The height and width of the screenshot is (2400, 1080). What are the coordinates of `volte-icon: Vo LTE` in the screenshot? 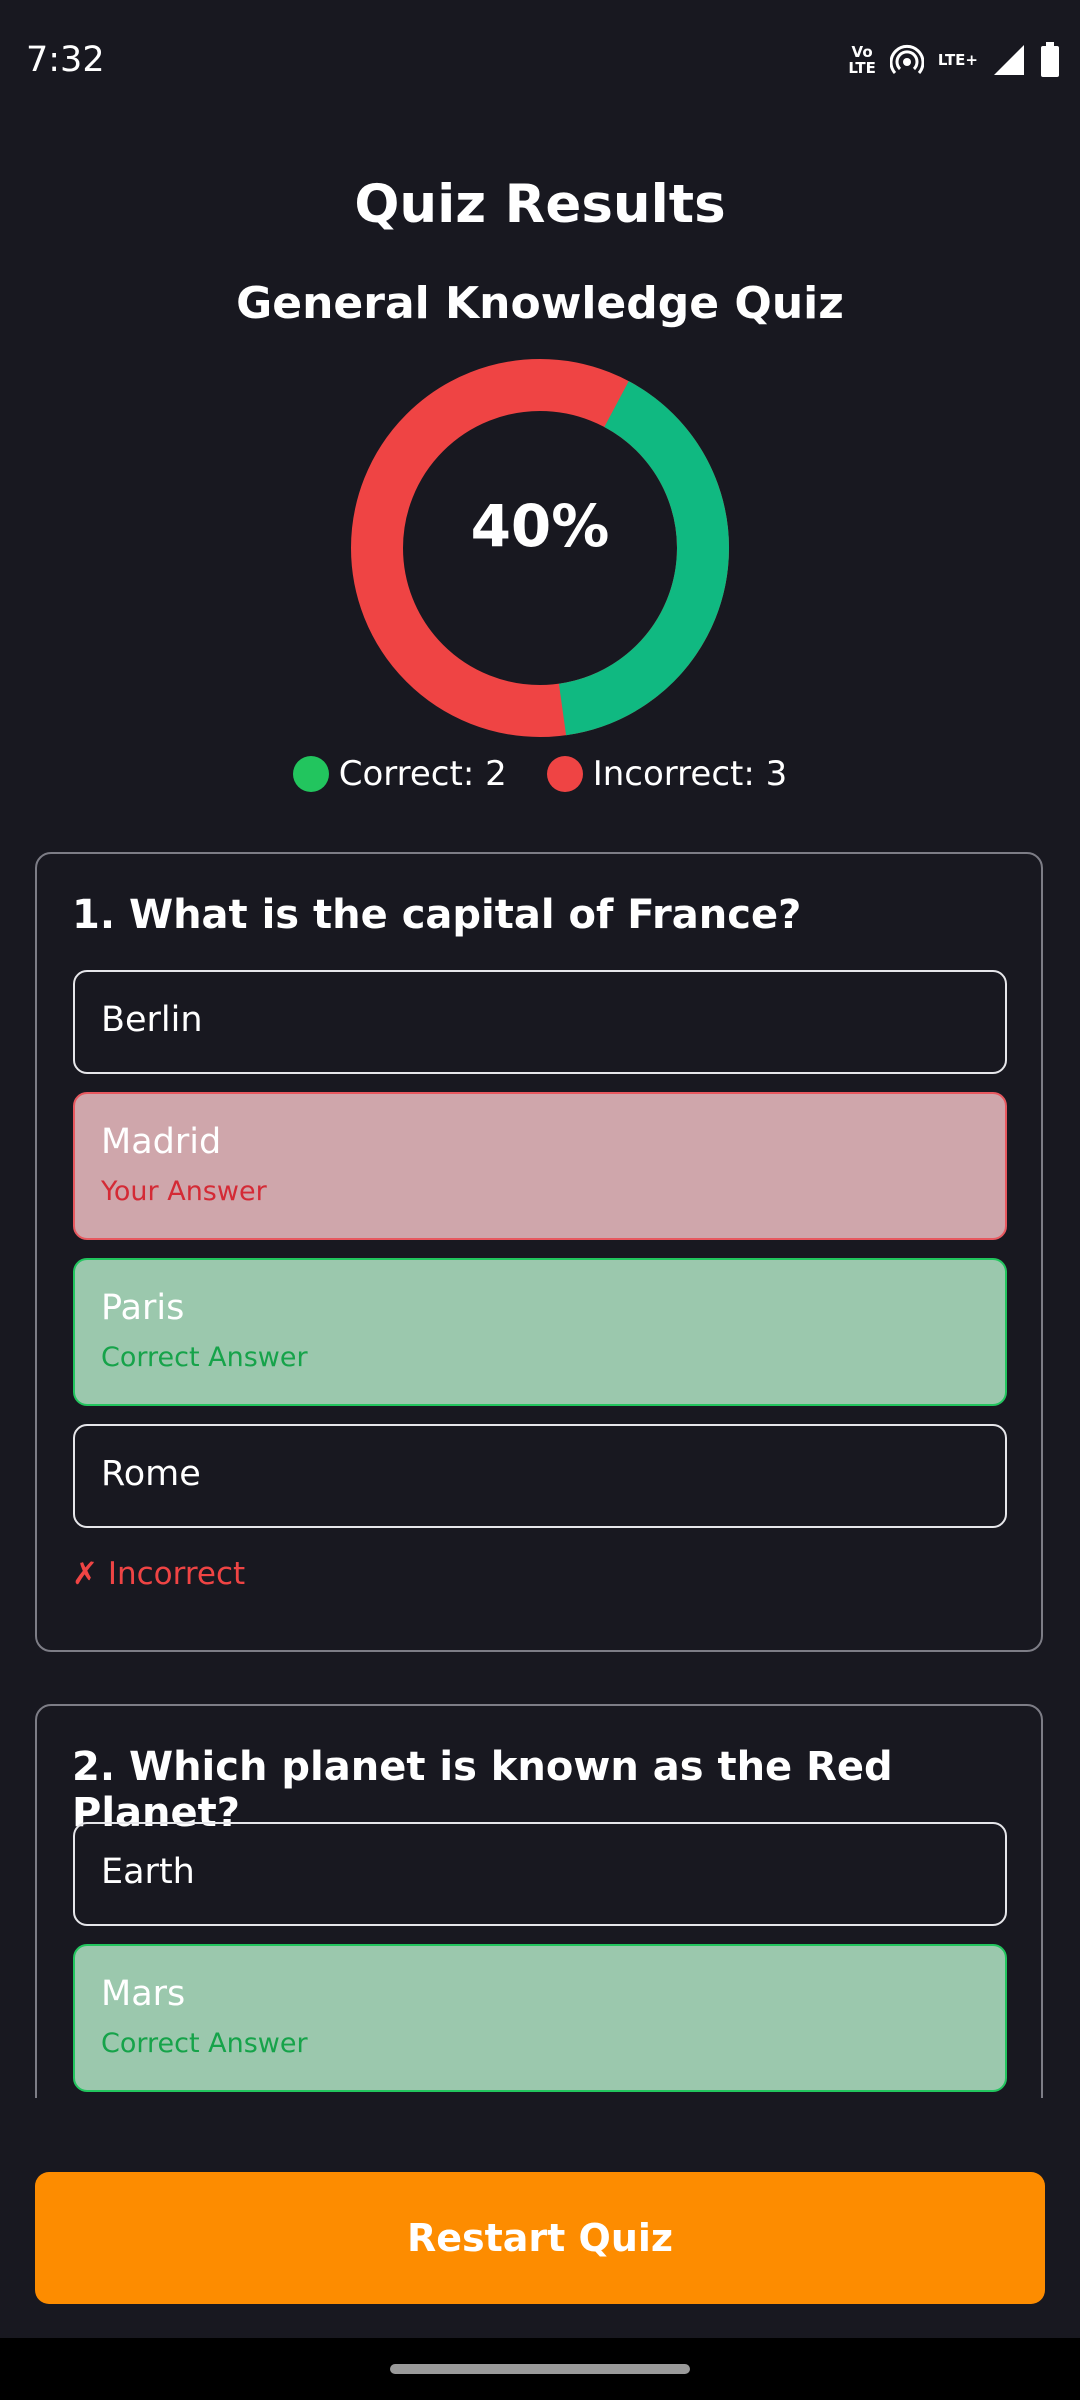 It's located at (862, 60).